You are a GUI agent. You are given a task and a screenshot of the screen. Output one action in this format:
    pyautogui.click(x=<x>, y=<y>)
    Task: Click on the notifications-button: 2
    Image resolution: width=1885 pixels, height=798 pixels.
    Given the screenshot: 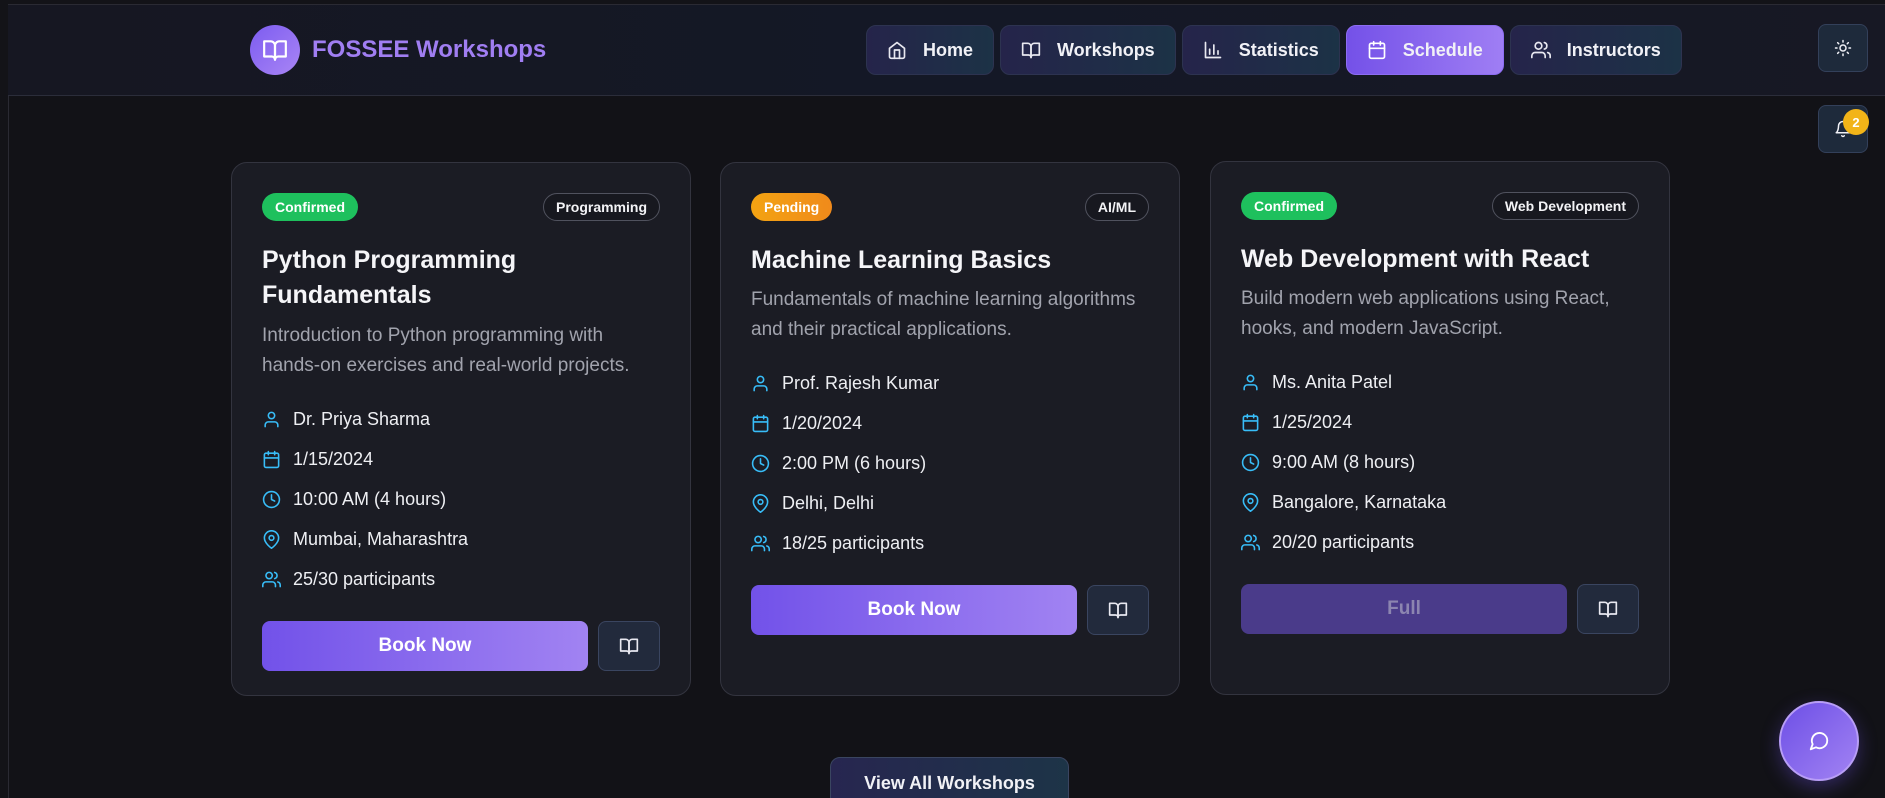 What is the action you would take?
    pyautogui.click(x=1843, y=129)
    